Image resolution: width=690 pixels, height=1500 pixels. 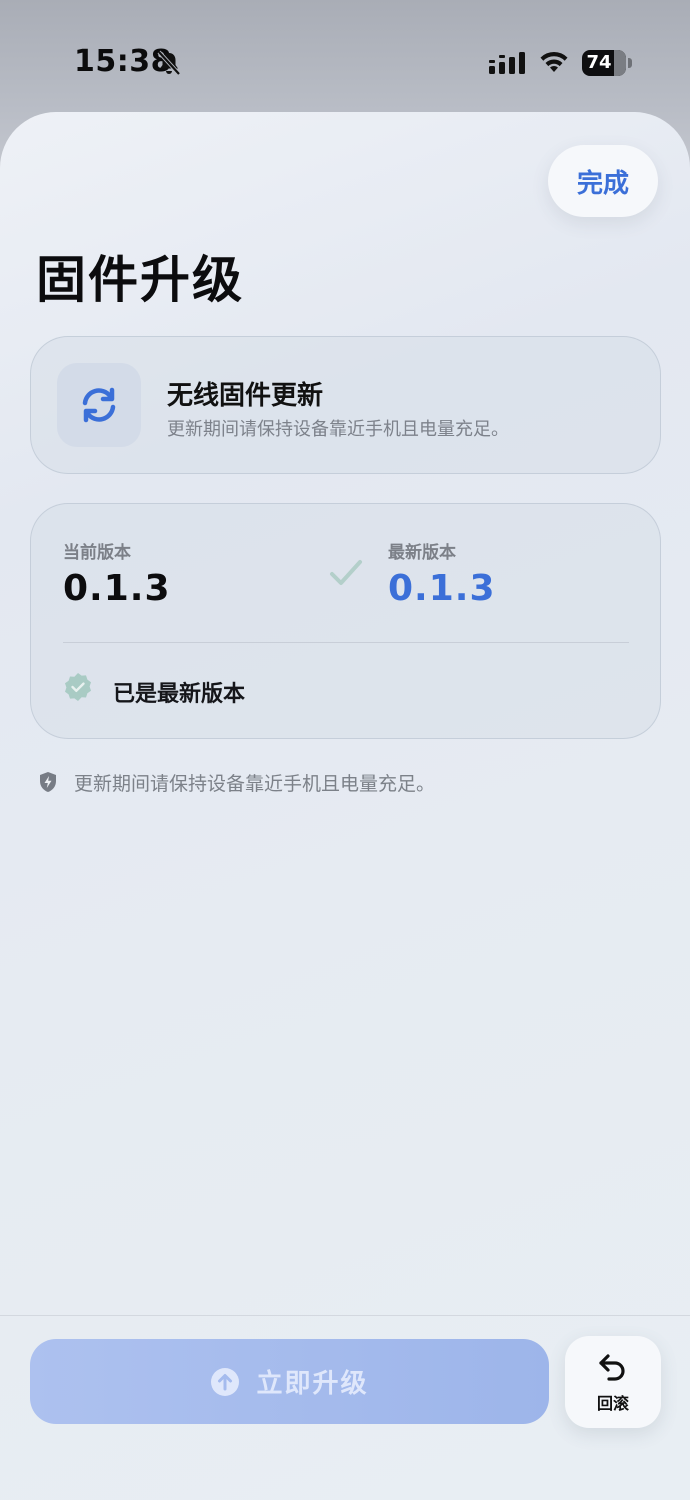 I want to click on up-to-date-status: 已是最新版本, so click(x=179, y=694).